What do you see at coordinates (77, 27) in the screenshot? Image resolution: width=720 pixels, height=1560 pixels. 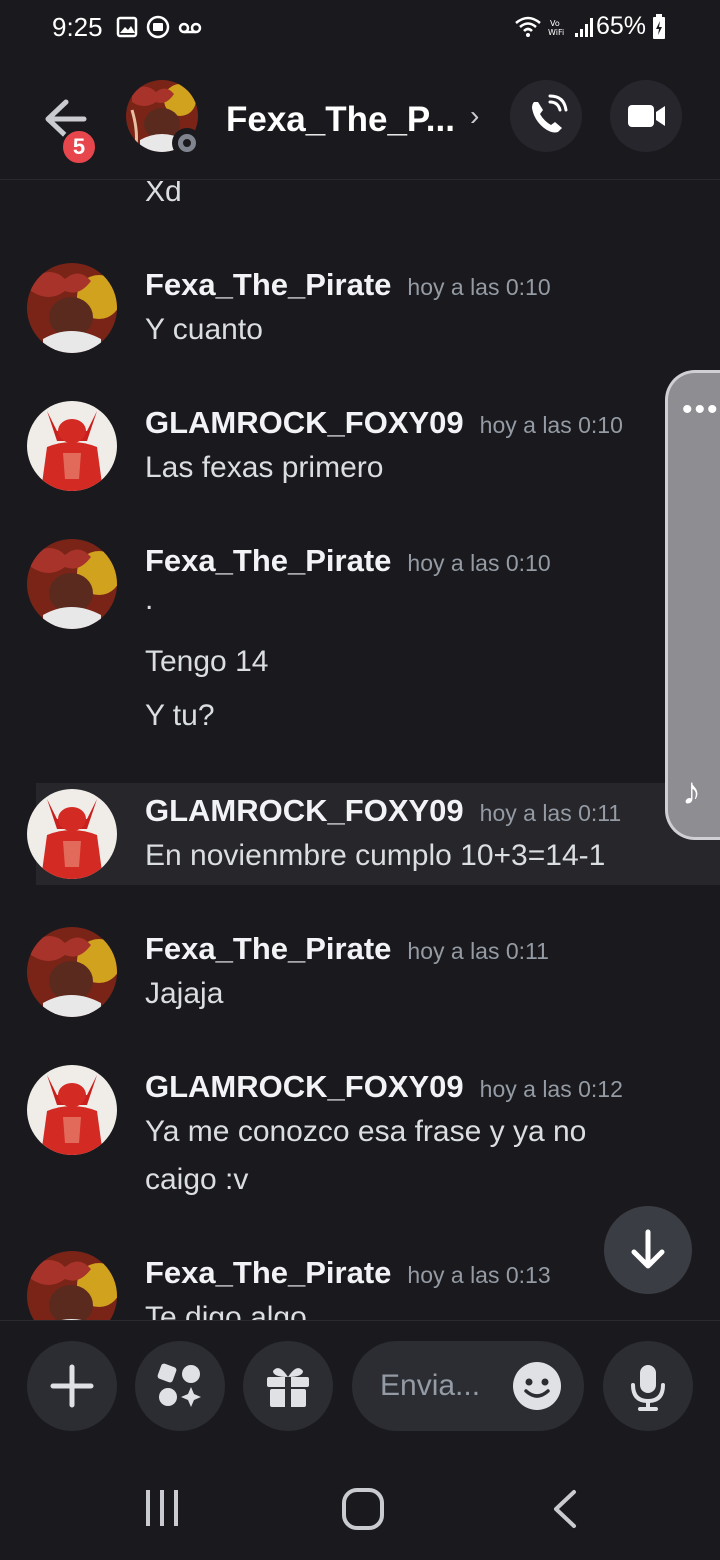 I see `status-time: 9:25` at bounding box center [77, 27].